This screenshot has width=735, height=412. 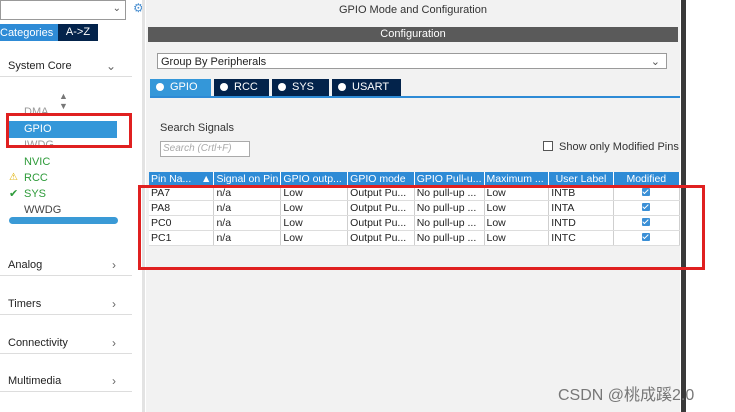 What do you see at coordinates (66, 265) in the screenshot?
I see `section-analog: Analog ›` at bounding box center [66, 265].